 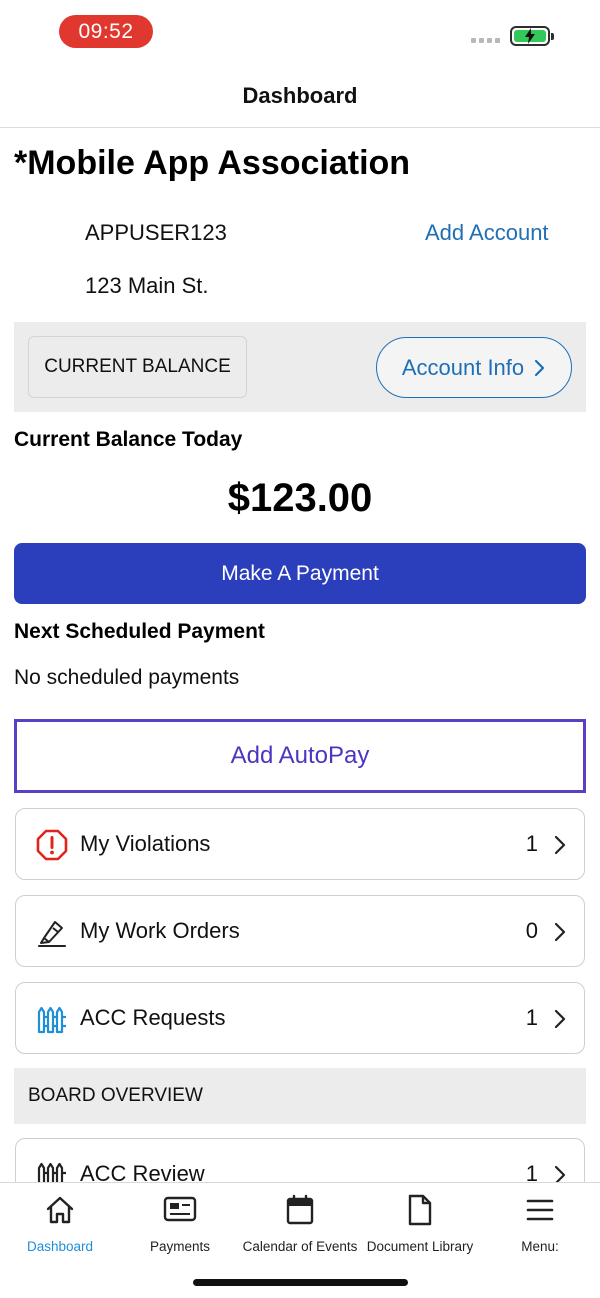 I want to click on account-id: APPUSER123, so click(x=156, y=232).